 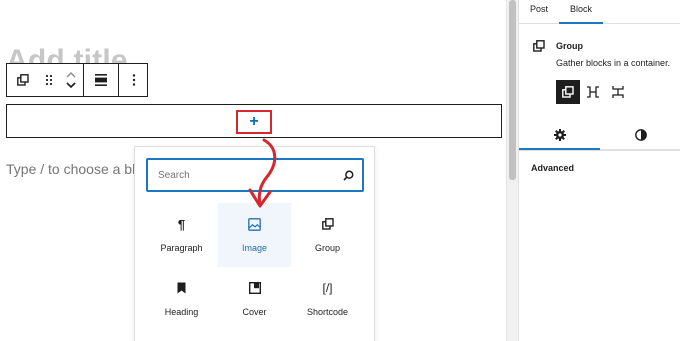 I want to click on toolbar-group-transform, so click(x=45, y=80).